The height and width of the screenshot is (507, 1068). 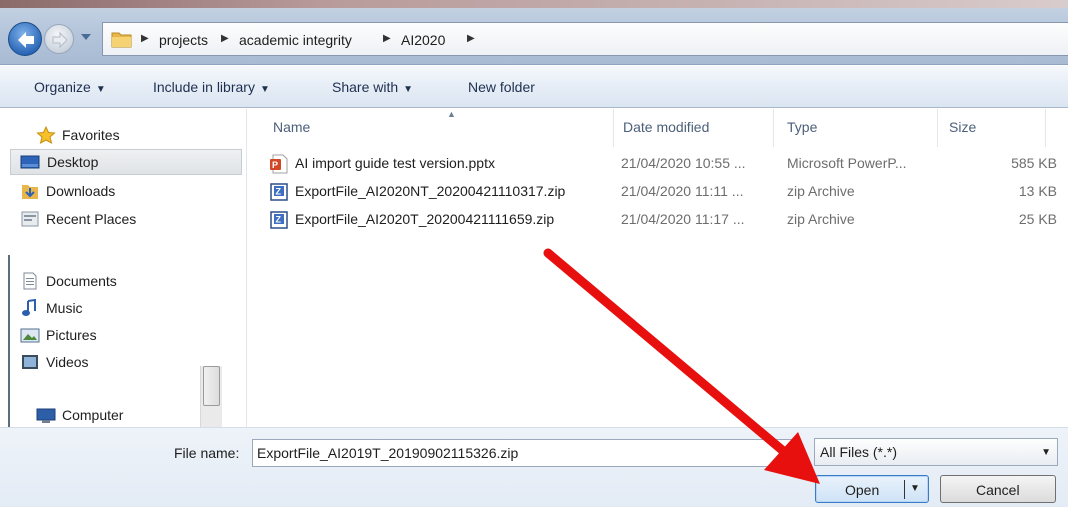 I want to click on open-button: Open ▼, so click(x=872, y=489).